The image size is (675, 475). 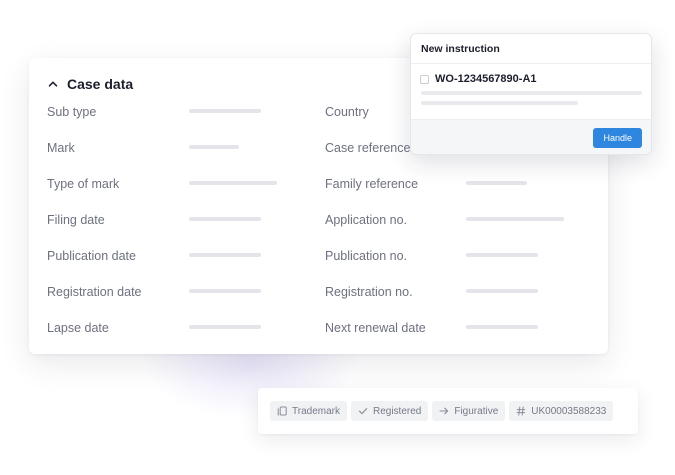 What do you see at coordinates (486, 79) in the screenshot?
I see `instruction-reference: WO-1234567890-A1` at bounding box center [486, 79].